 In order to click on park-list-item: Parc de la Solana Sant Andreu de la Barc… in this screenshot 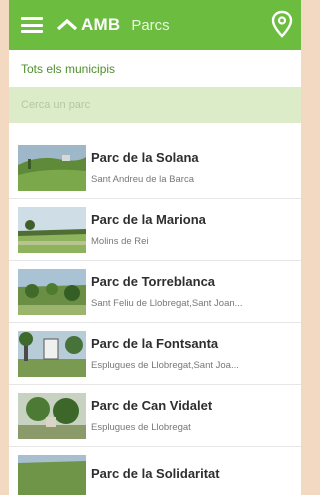, I will do `click(155, 168)`.